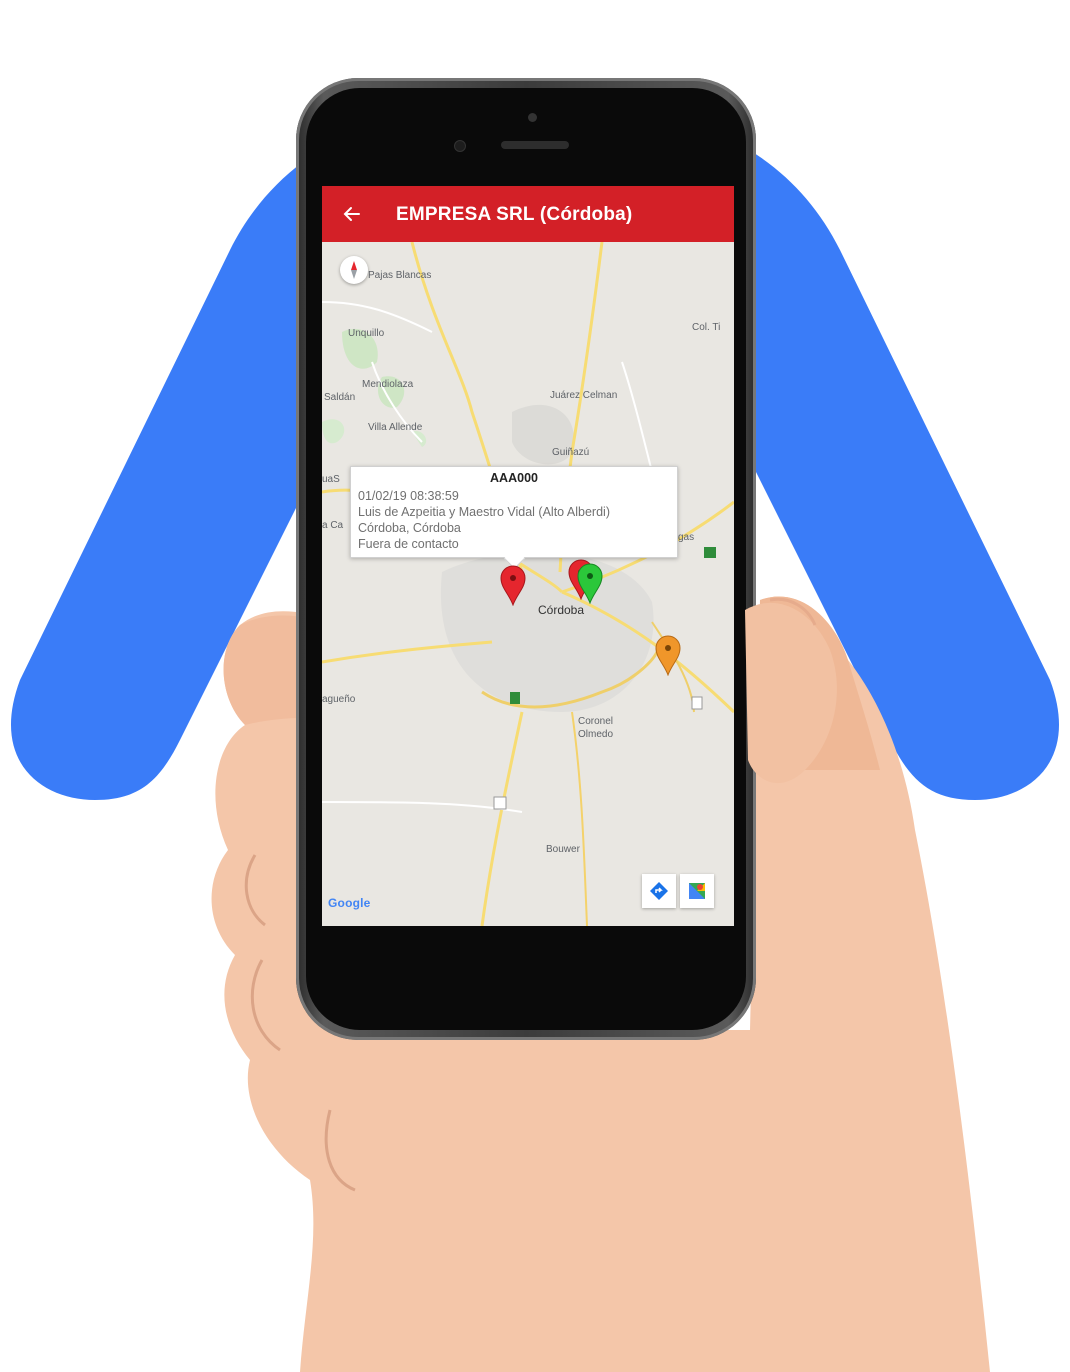  What do you see at coordinates (340, 397) in the screenshot?
I see `map-label-saldan: Saldán` at bounding box center [340, 397].